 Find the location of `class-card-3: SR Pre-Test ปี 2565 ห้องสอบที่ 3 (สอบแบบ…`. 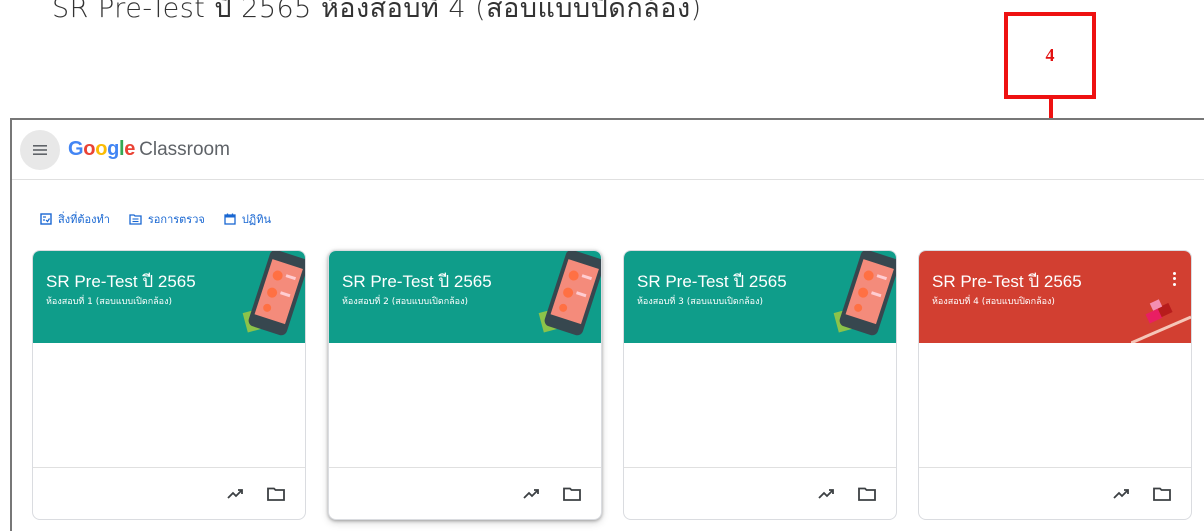

class-card-3: SR Pre-Test ปี 2565 ห้องสอบที่ 3 (สอบแบบ… is located at coordinates (760, 385).